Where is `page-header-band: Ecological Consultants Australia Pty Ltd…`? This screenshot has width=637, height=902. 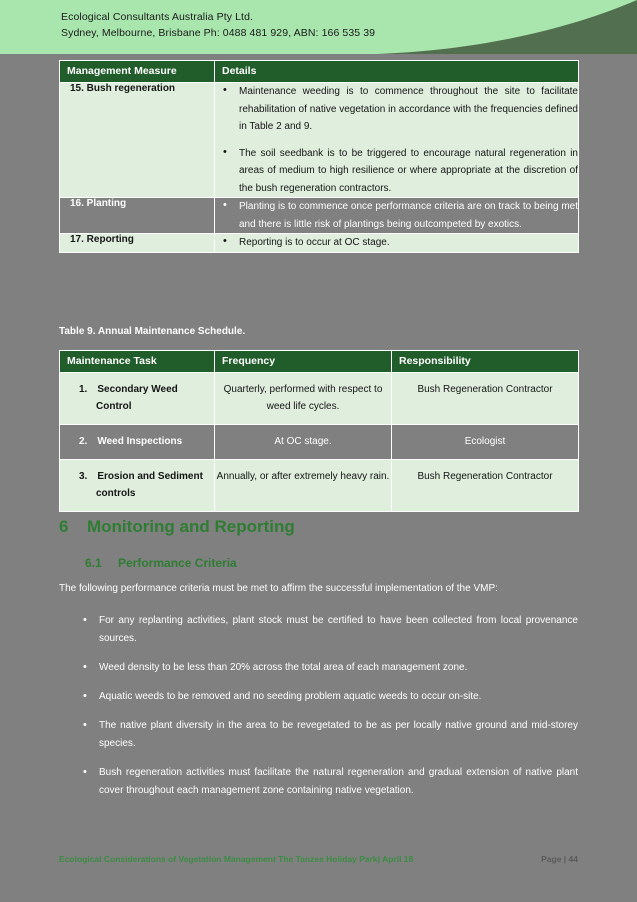 page-header-band: Ecological Consultants Australia Pty Ltd… is located at coordinates (318, 27).